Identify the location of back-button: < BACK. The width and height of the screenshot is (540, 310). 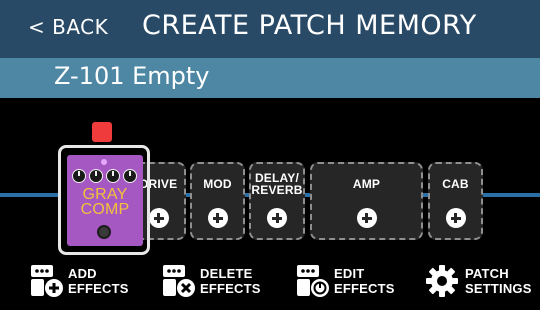
(68, 27).